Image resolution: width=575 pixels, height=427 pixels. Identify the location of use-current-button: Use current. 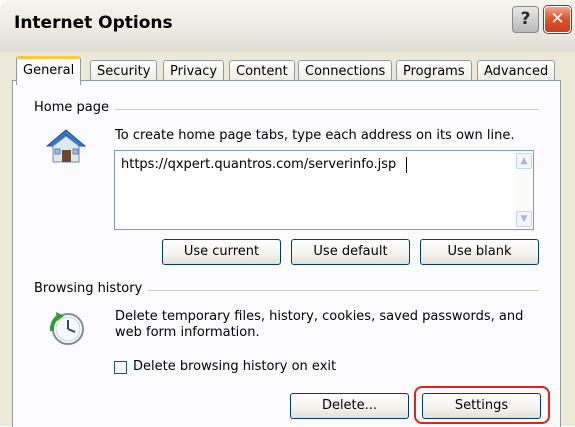
(221, 252).